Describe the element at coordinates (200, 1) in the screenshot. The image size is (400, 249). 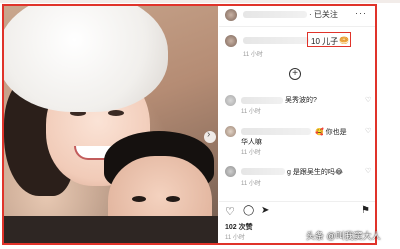
I see `top-strip` at that location.